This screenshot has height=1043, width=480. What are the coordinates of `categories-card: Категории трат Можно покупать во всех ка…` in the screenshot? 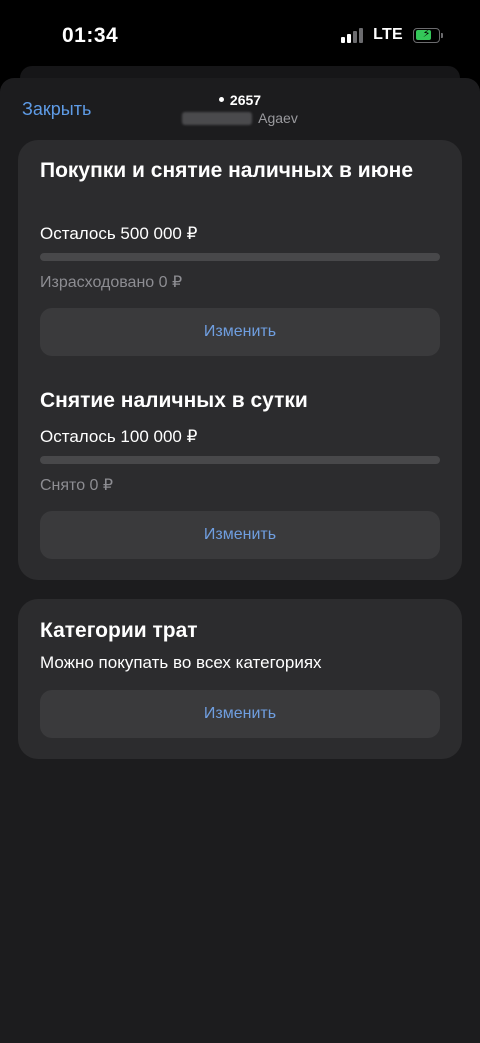 It's located at (240, 679).